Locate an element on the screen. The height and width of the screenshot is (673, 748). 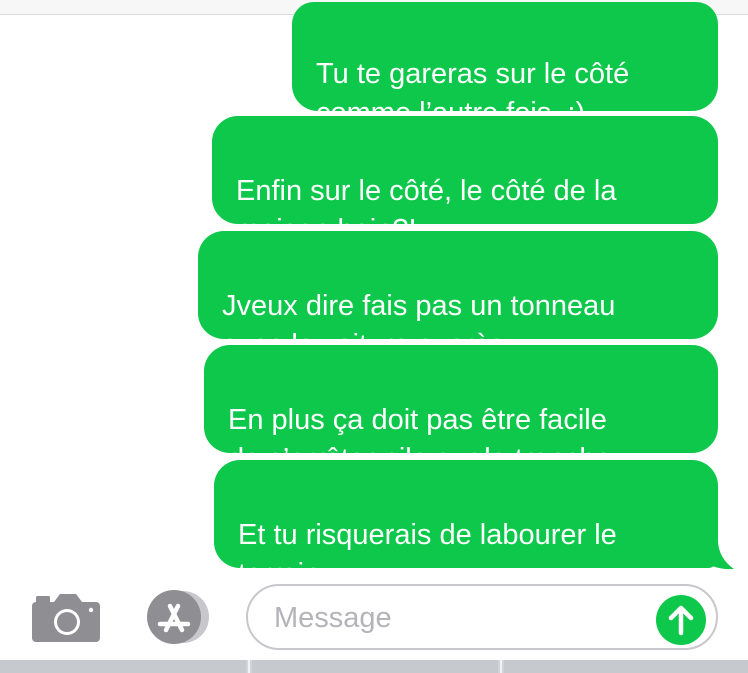
app-store-icon is located at coordinates (178, 617).